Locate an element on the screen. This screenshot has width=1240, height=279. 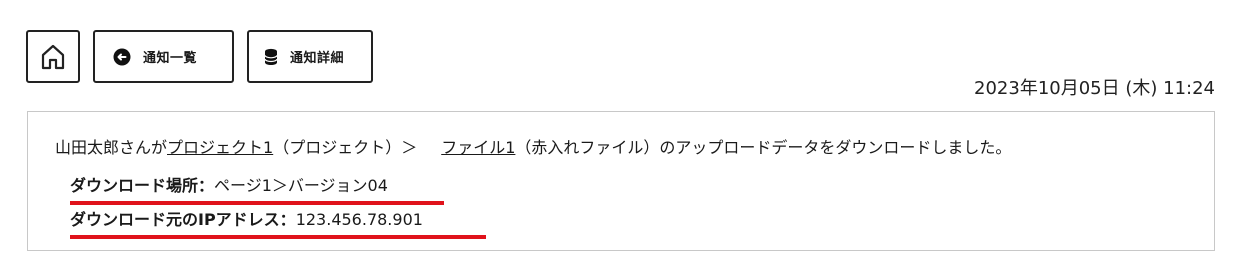
database-icon is located at coordinates (271, 57).